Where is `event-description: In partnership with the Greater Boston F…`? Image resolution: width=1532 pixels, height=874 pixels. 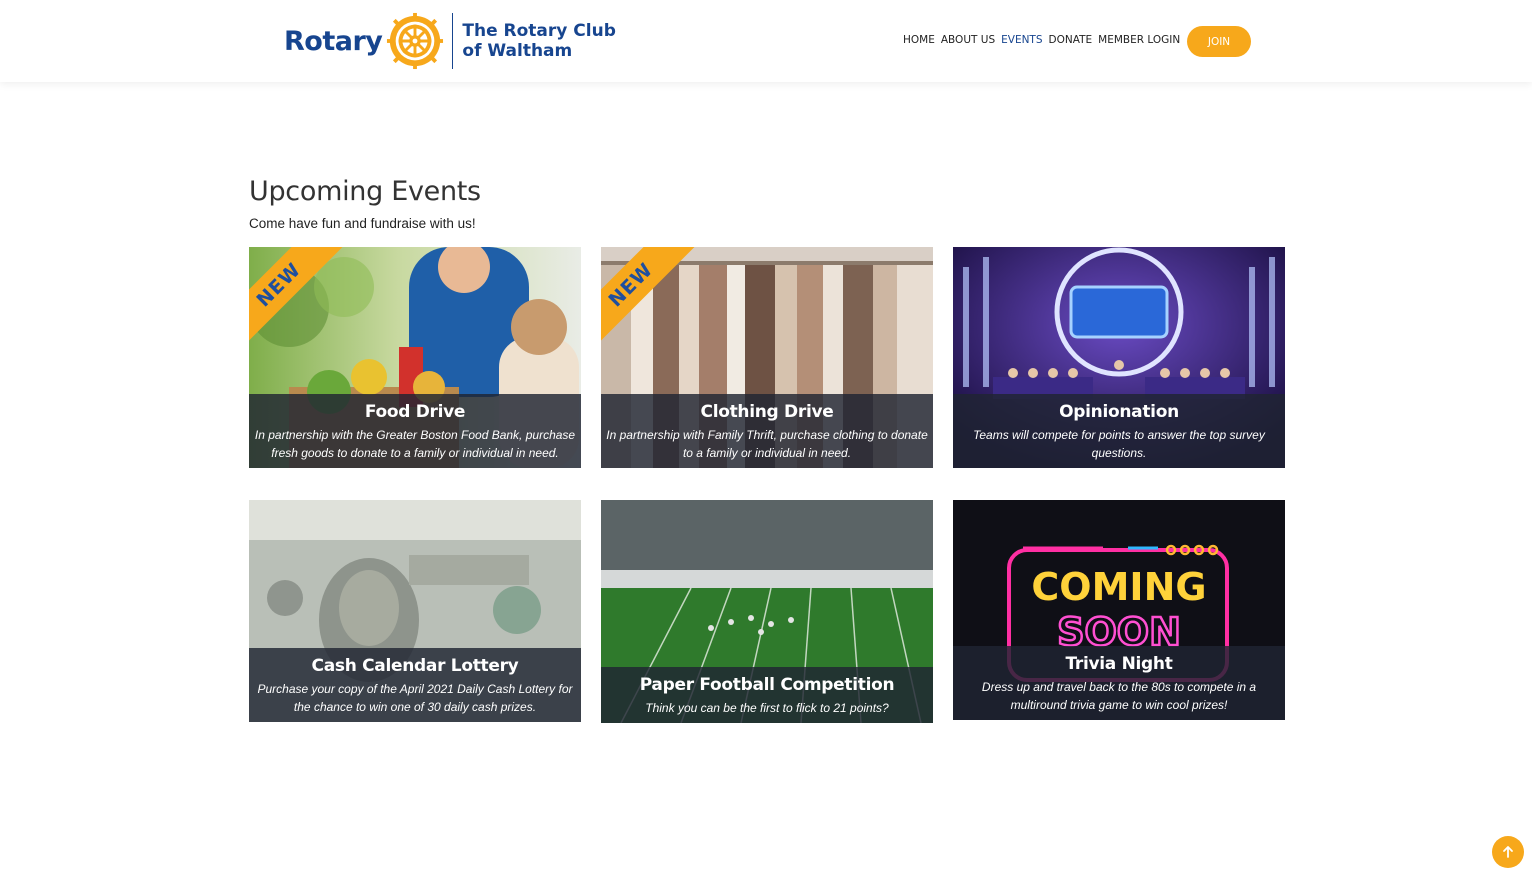 event-description: In partnership with the Greater Boston F… is located at coordinates (415, 444).